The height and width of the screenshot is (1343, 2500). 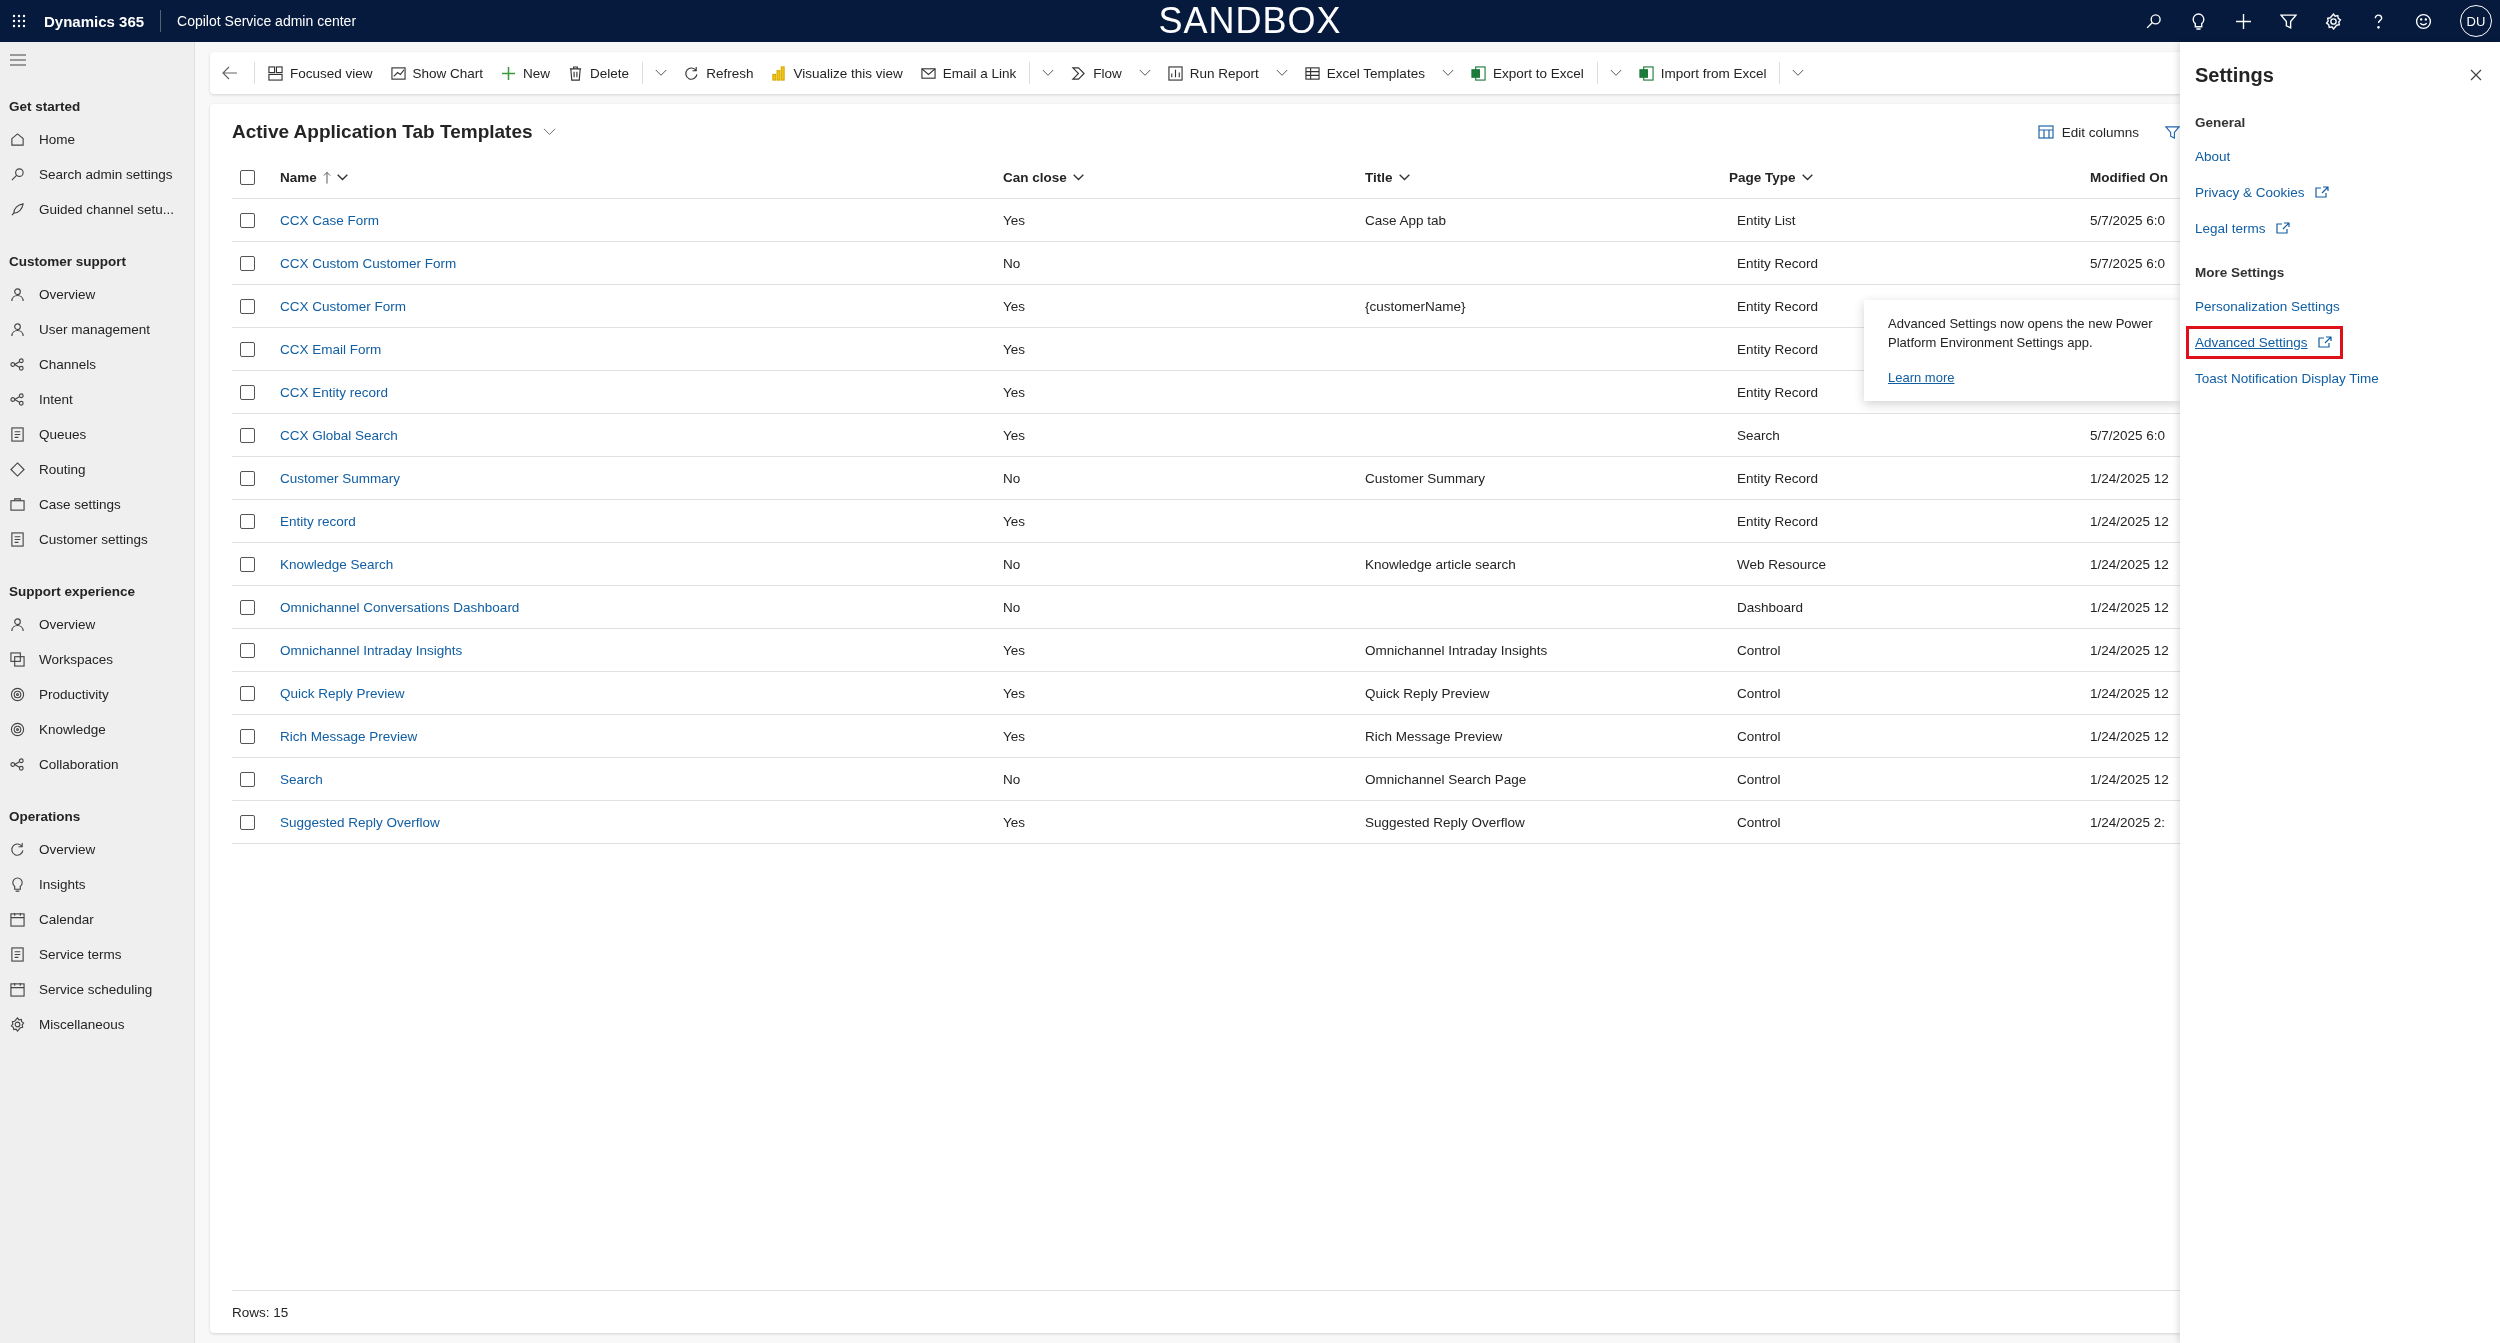 What do you see at coordinates (230, 73) in the screenshot?
I see `back-arrow-icon` at bounding box center [230, 73].